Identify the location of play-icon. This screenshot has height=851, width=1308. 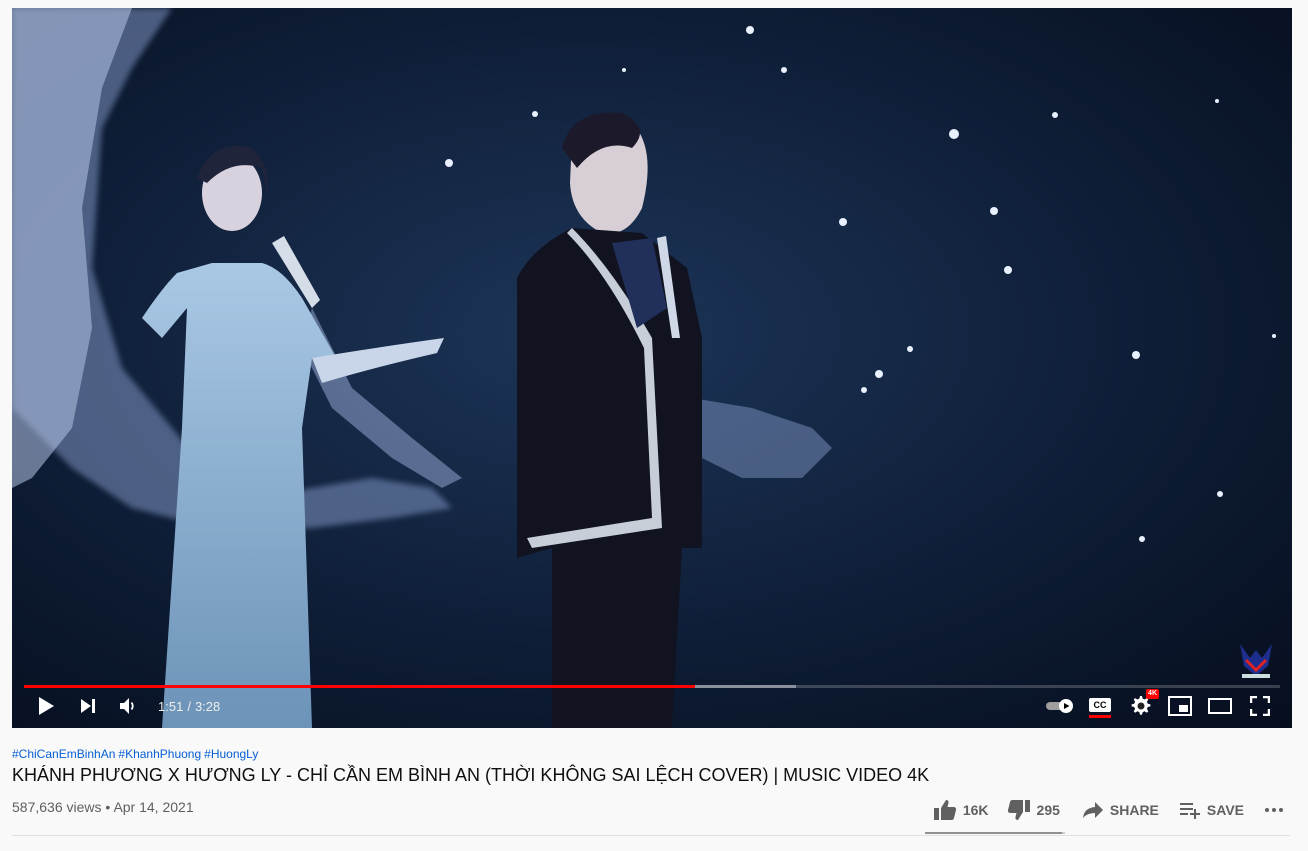
(46, 706).